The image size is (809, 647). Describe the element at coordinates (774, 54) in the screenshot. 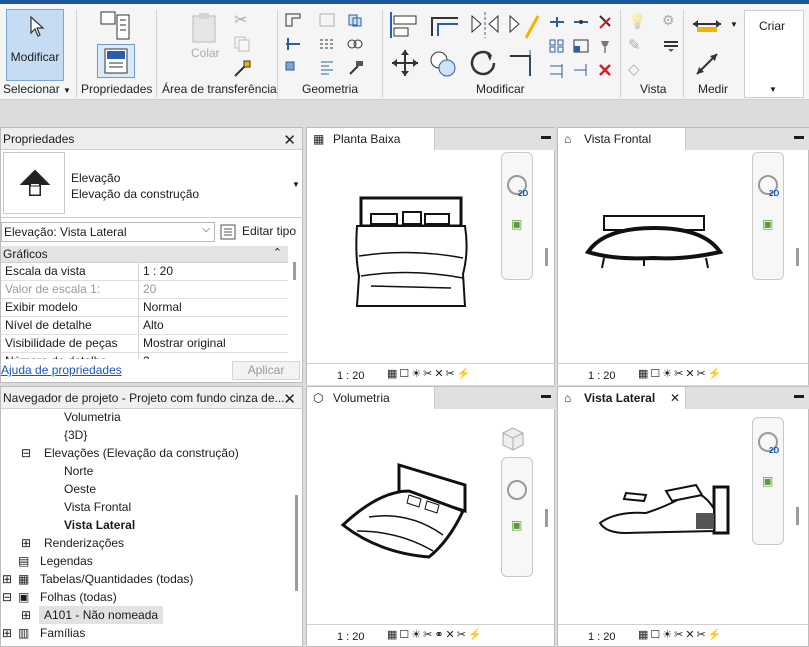

I see `create-button: Criar ▼` at that location.